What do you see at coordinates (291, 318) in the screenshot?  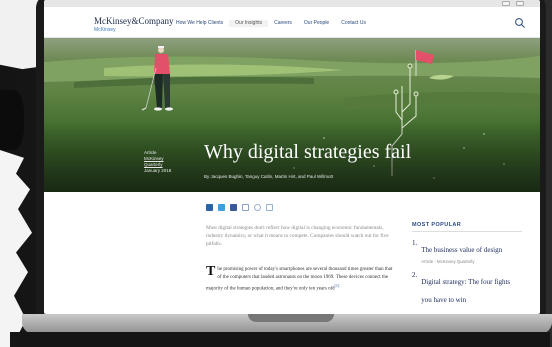 I see `laptop-notch` at bounding box center [291, 318].